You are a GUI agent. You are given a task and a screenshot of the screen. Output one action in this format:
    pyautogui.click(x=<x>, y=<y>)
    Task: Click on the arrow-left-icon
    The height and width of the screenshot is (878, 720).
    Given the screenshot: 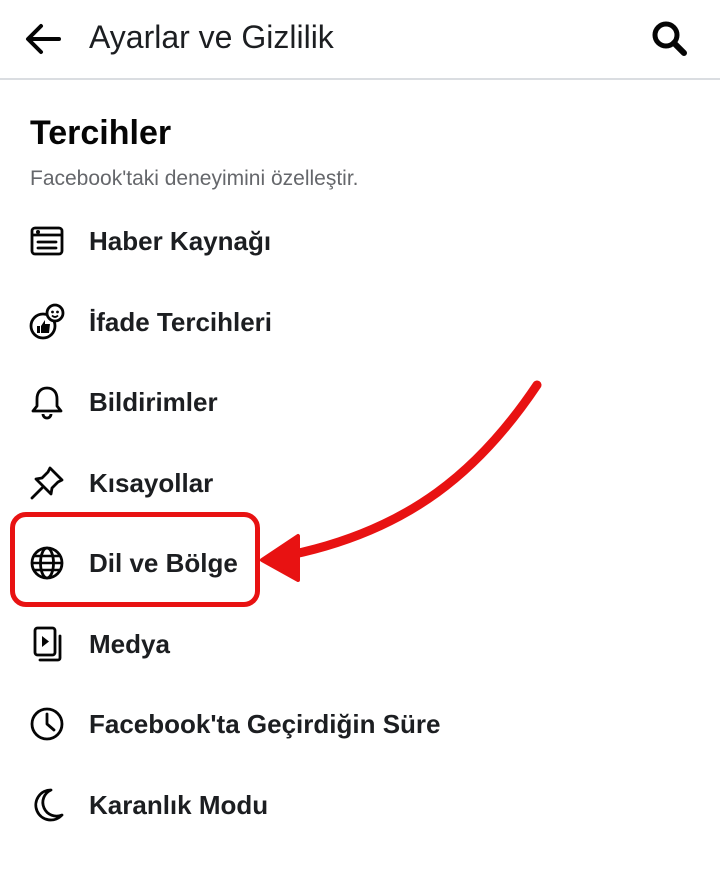 What is the action you would take?
    pyautogui.click(x=43, y=39)
    